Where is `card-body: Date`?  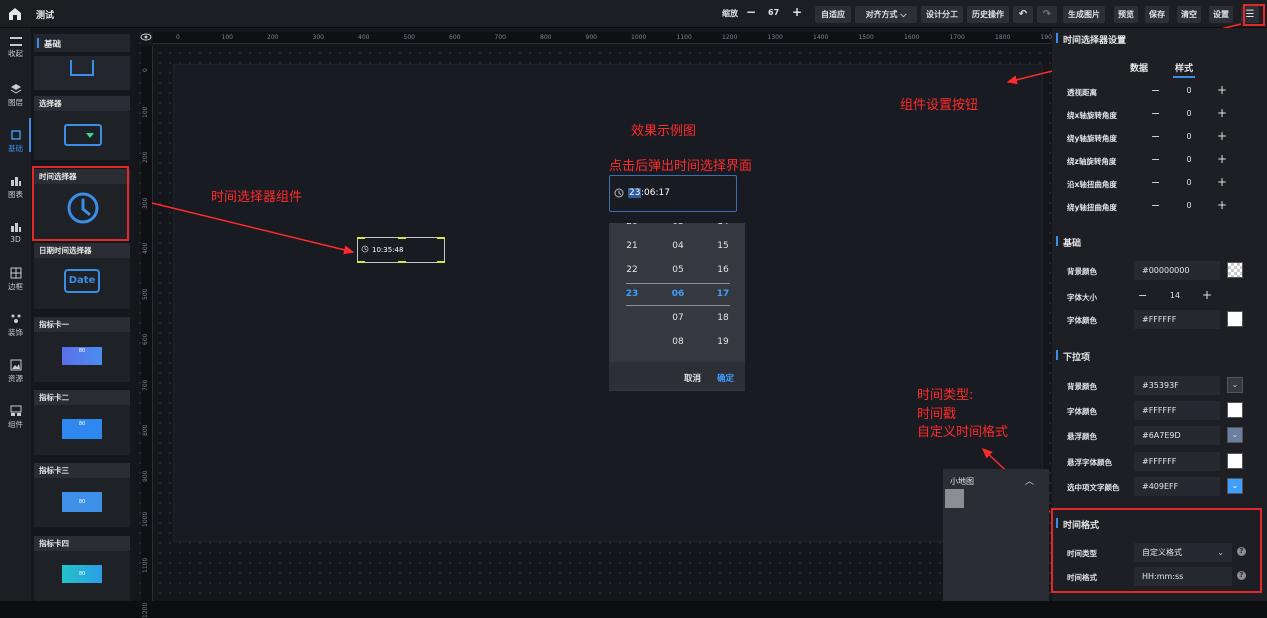
card-body: Date is located at coordinates (82, 283).